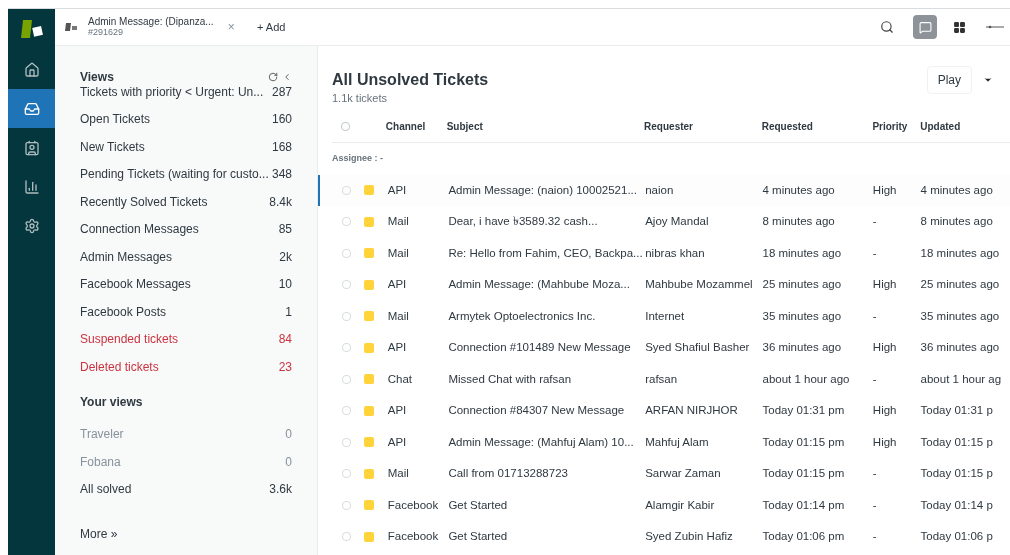 The height and width of the screenshot is (555, 1010). I want to click on ticket-row: Chat Missed Chat with rafsan rafsan about 1 hour ago - about 1 hour ag, so click(664, 379).